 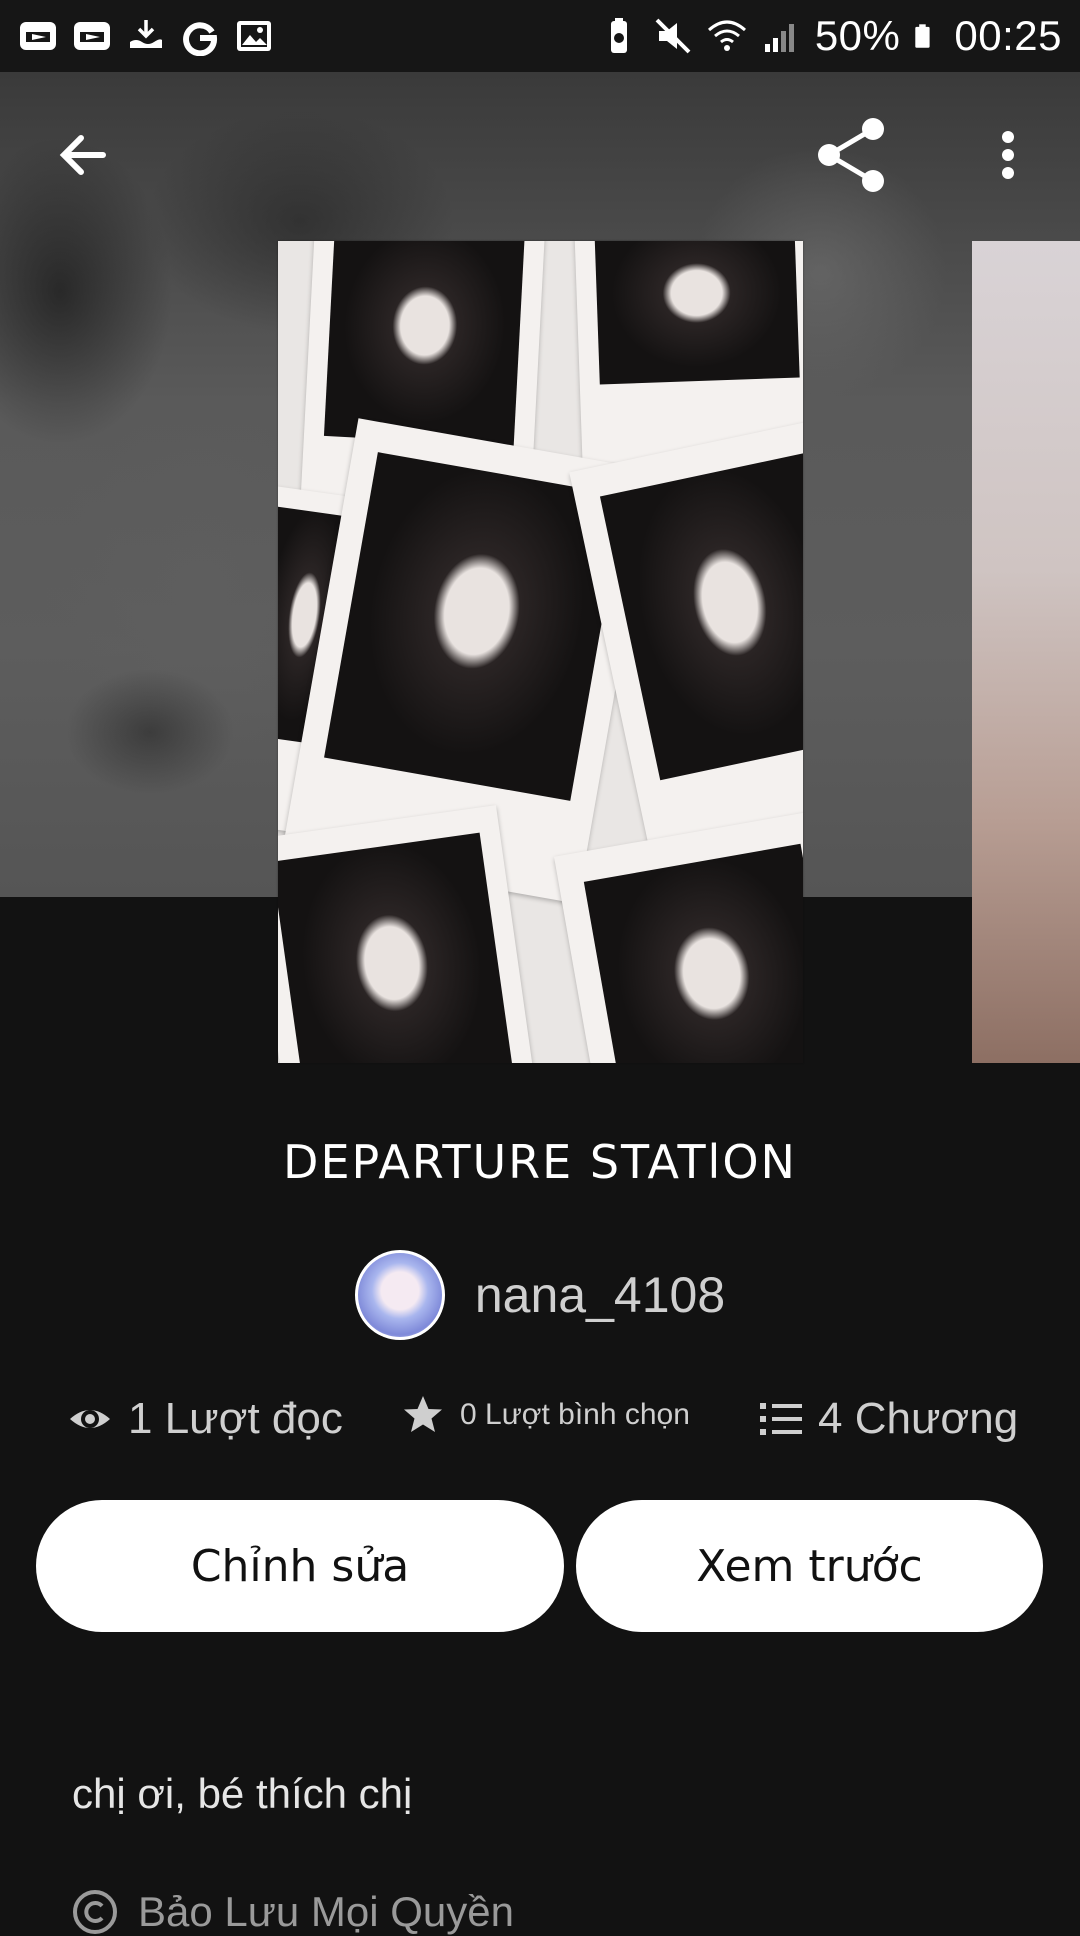 I want to click on story-stats: 1 Lượt đọc 0 Lượt bình chọn 4 Chương, so click(x=540, y=1424).